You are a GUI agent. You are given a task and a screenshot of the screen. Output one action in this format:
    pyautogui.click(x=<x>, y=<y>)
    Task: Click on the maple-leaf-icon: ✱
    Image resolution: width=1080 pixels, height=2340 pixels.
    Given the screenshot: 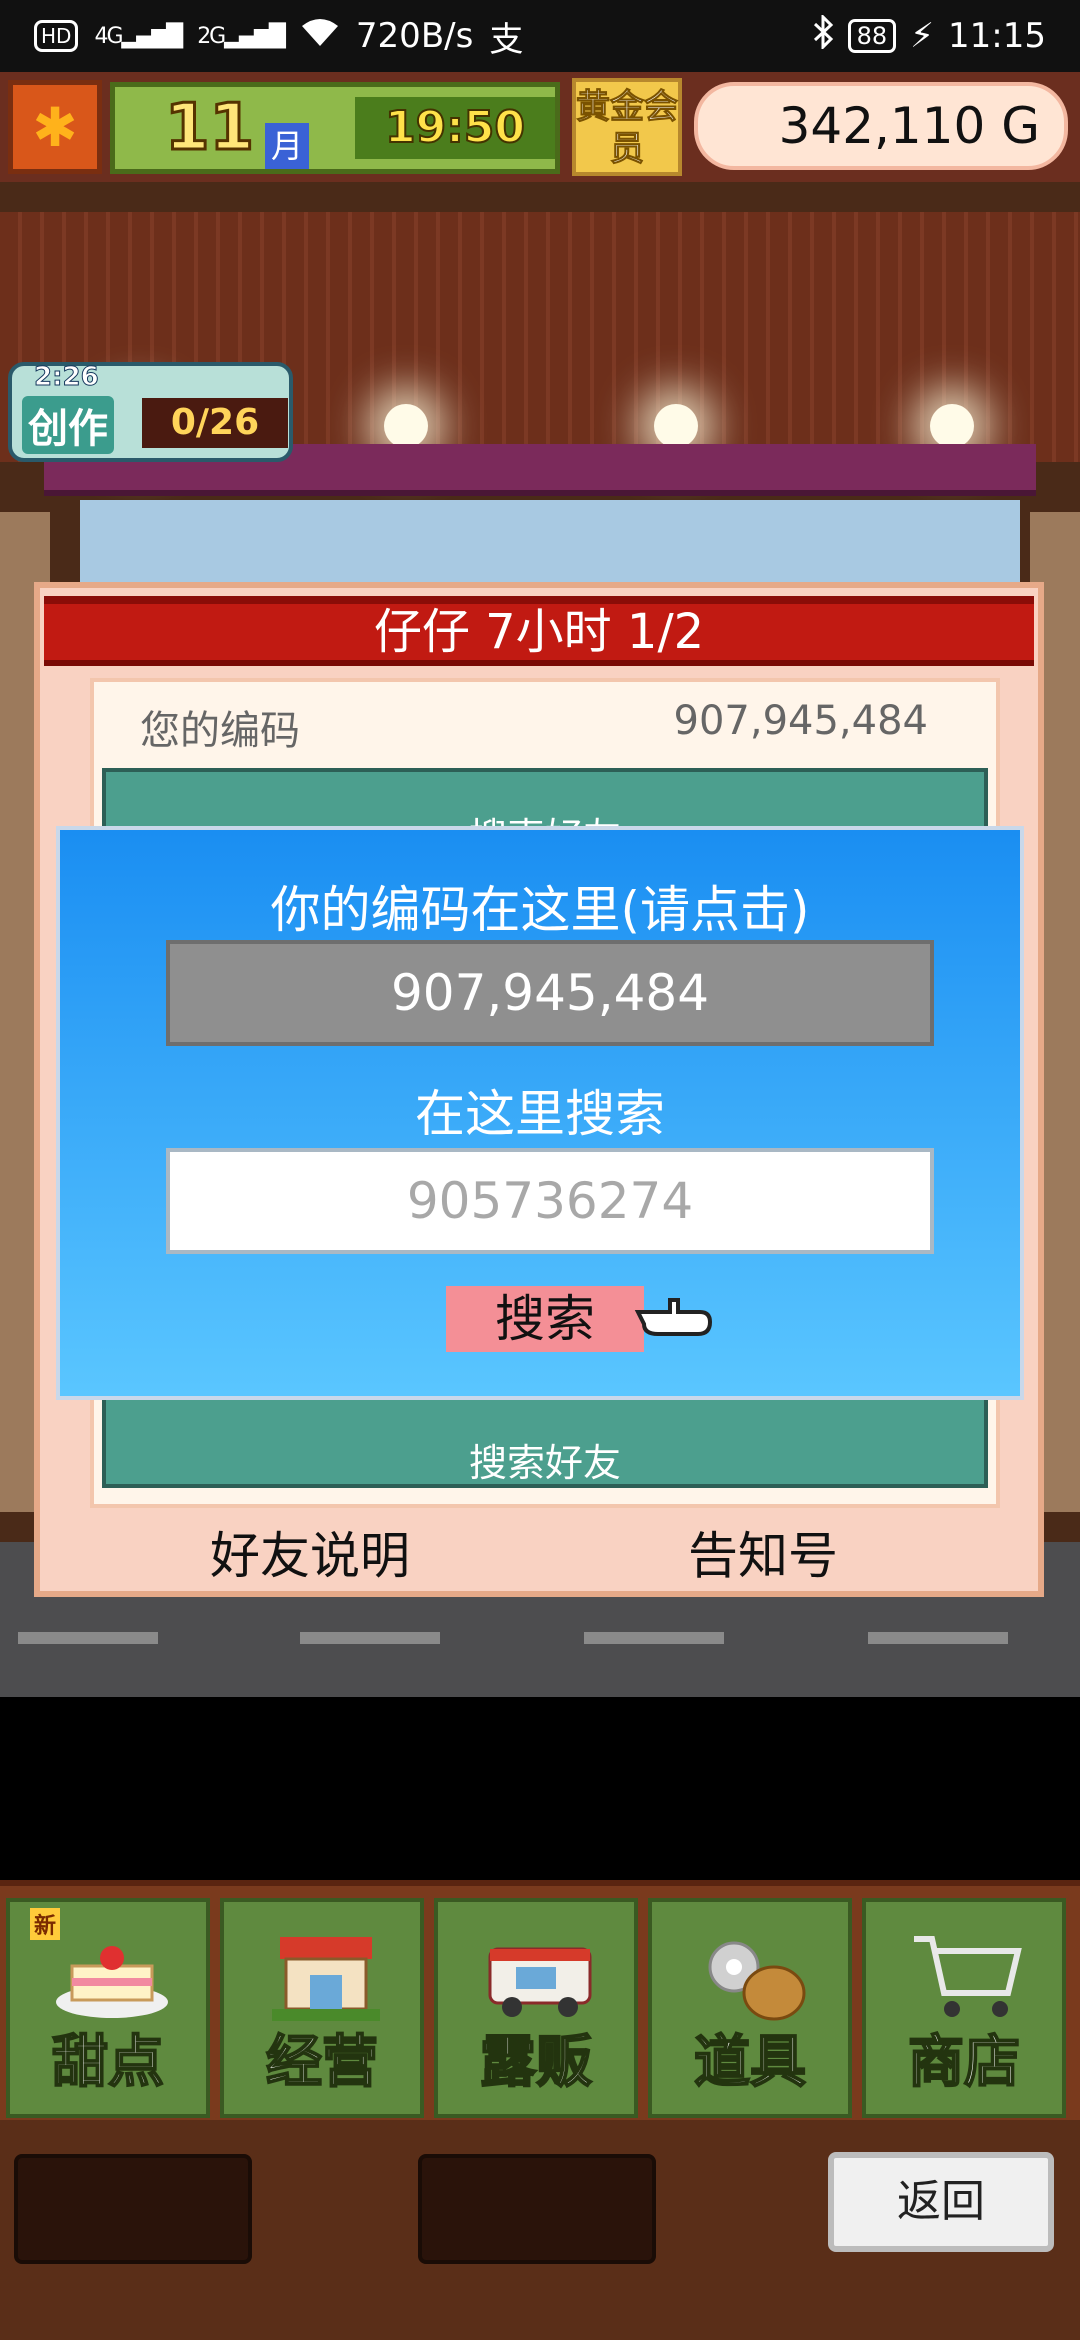 What is the action you would take?
    pyautogui.click(x=55, y=127)
    